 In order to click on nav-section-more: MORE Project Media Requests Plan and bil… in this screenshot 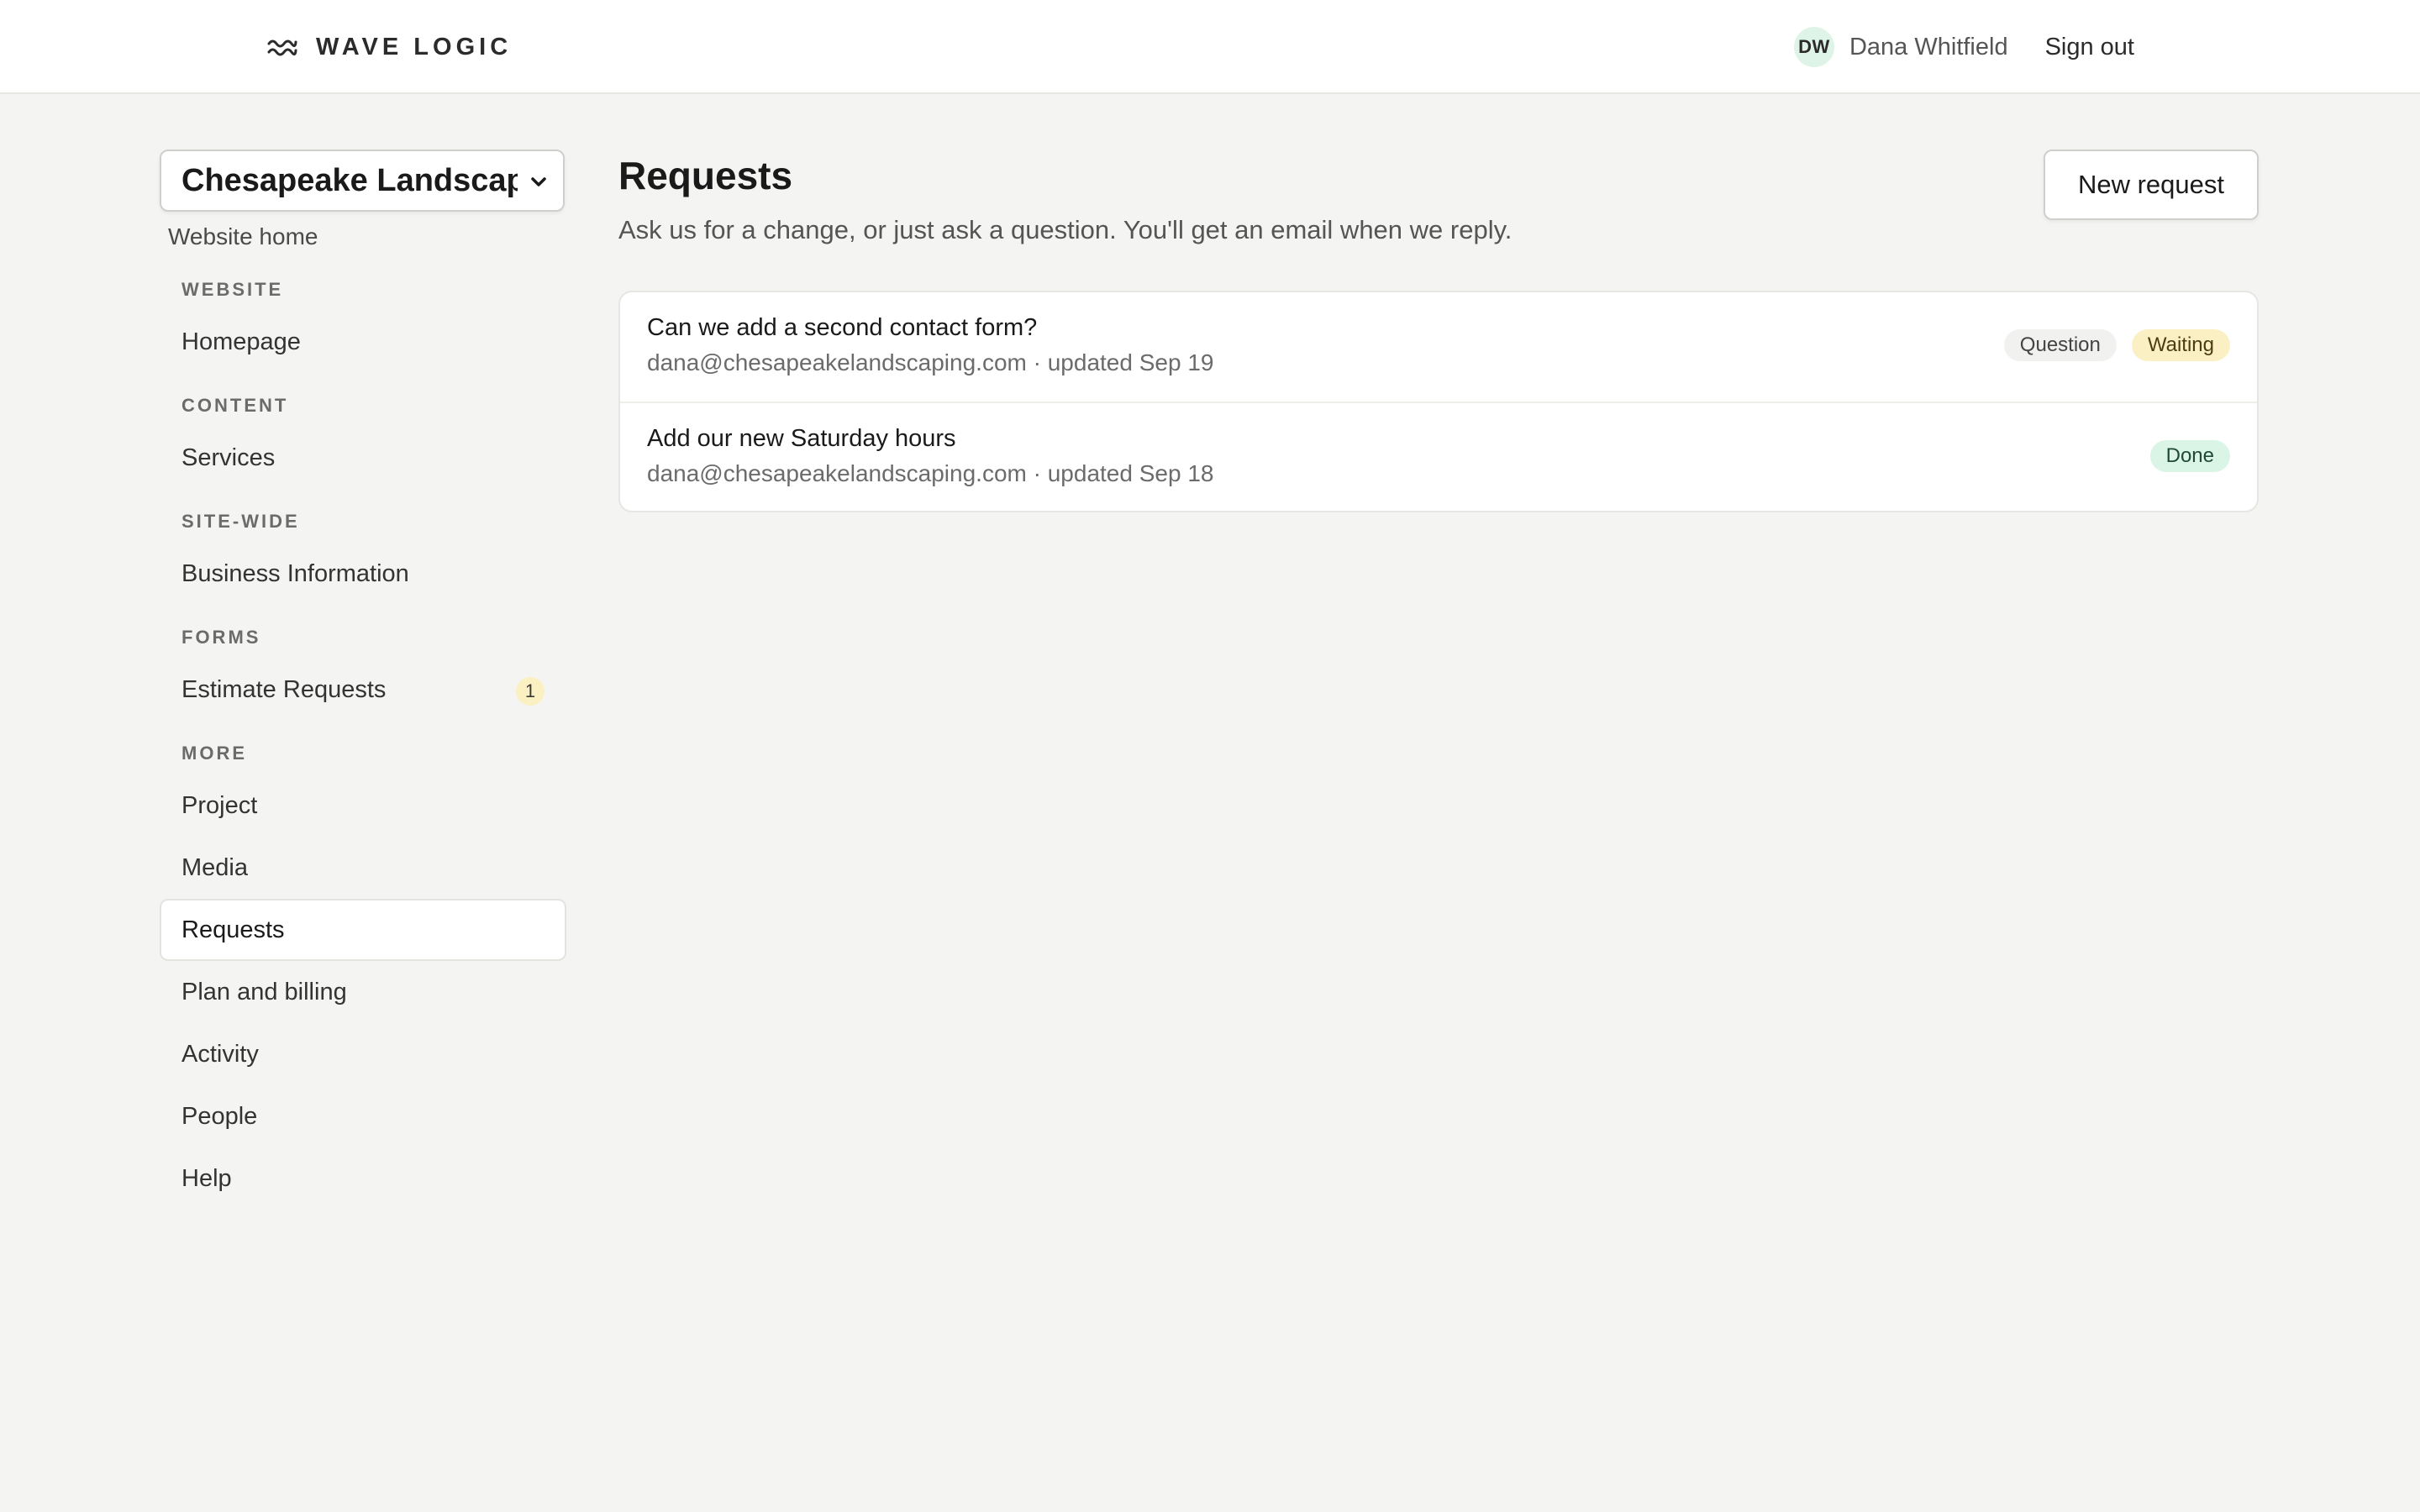, I will do `click(363, 976)`.